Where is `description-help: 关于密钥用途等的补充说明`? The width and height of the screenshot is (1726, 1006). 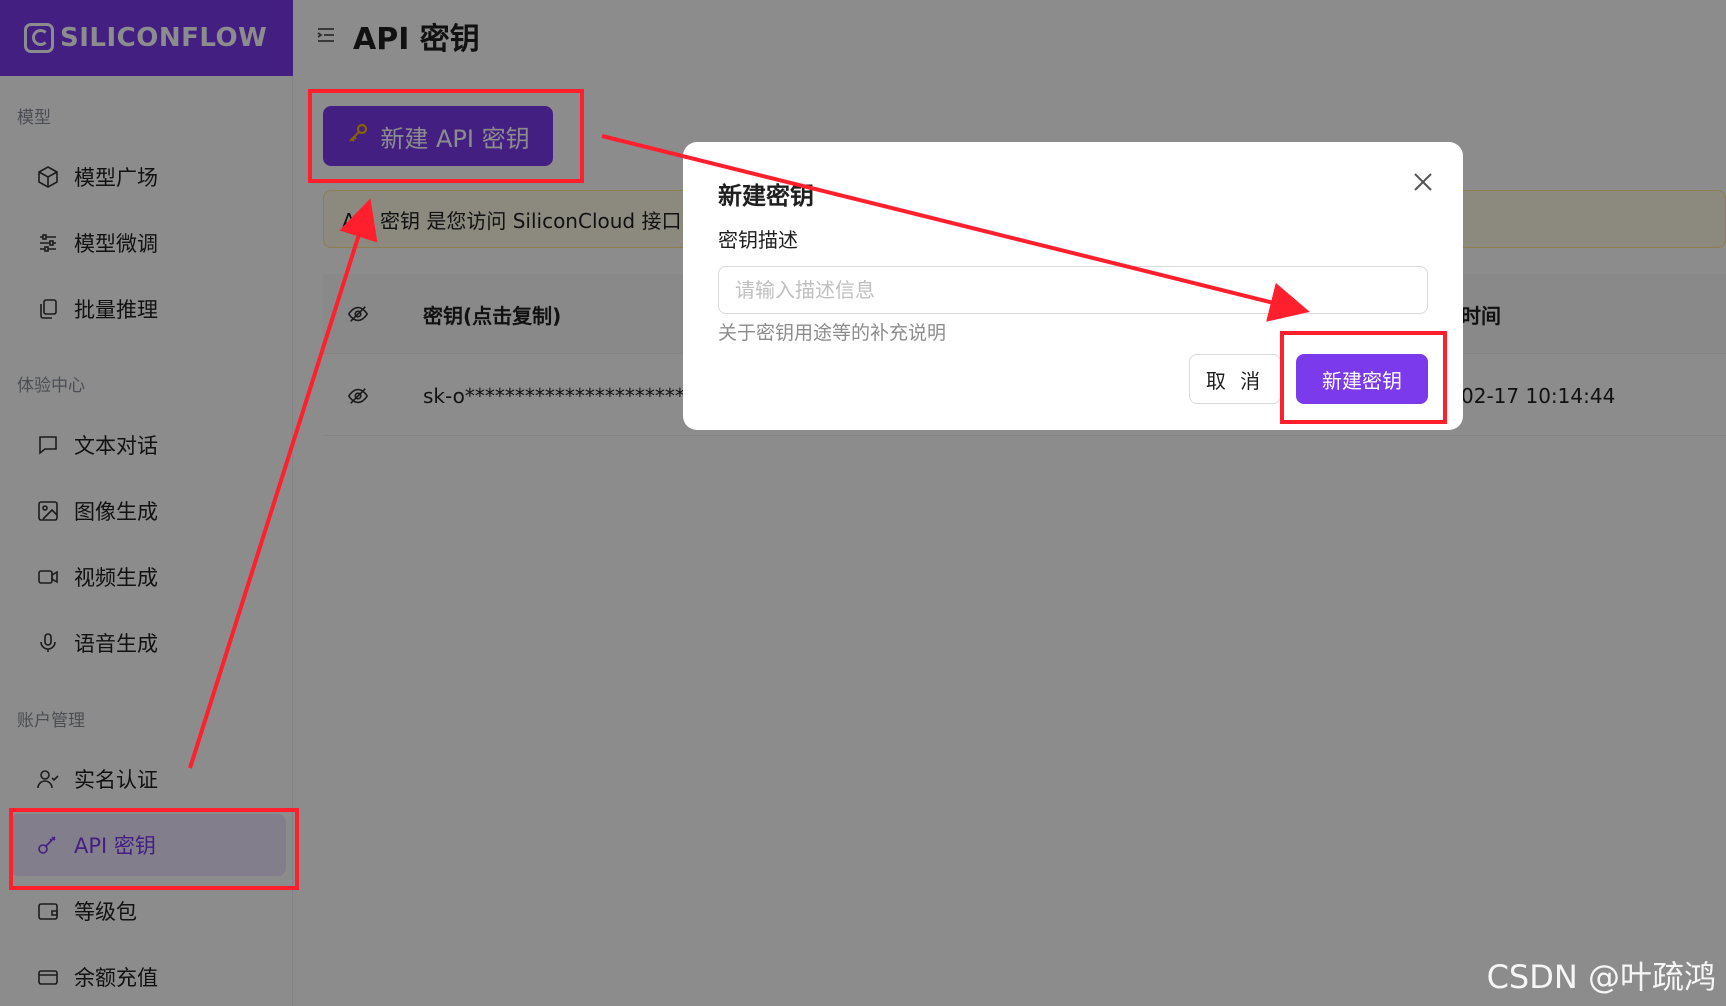
description-help: 关于密钥用途等的补充说明 is located at coordinates (832, 333).